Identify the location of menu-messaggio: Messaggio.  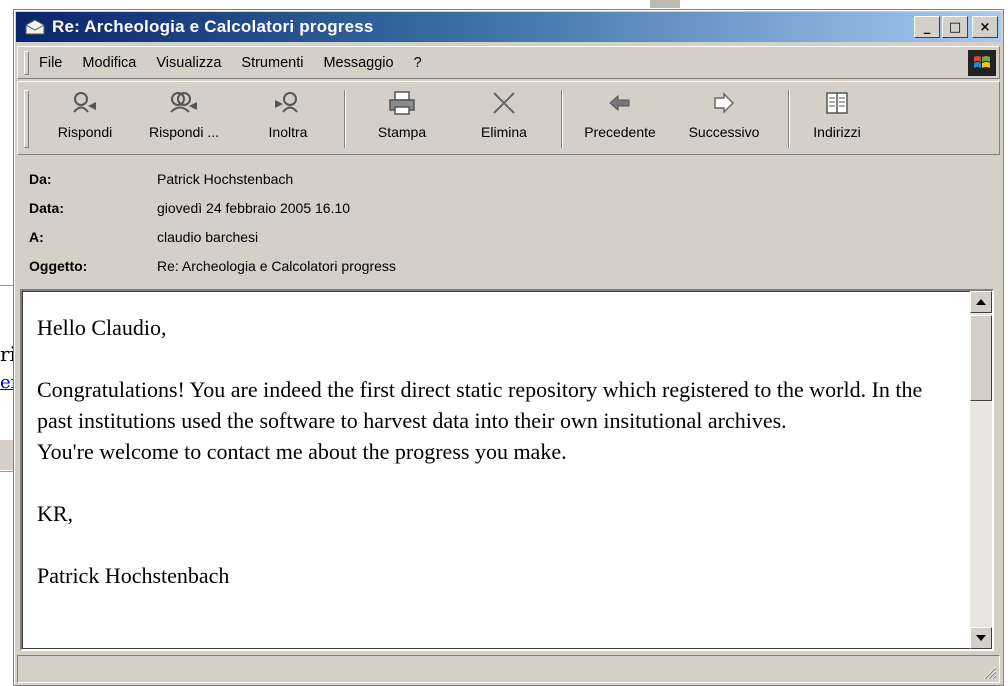
(358, 63).